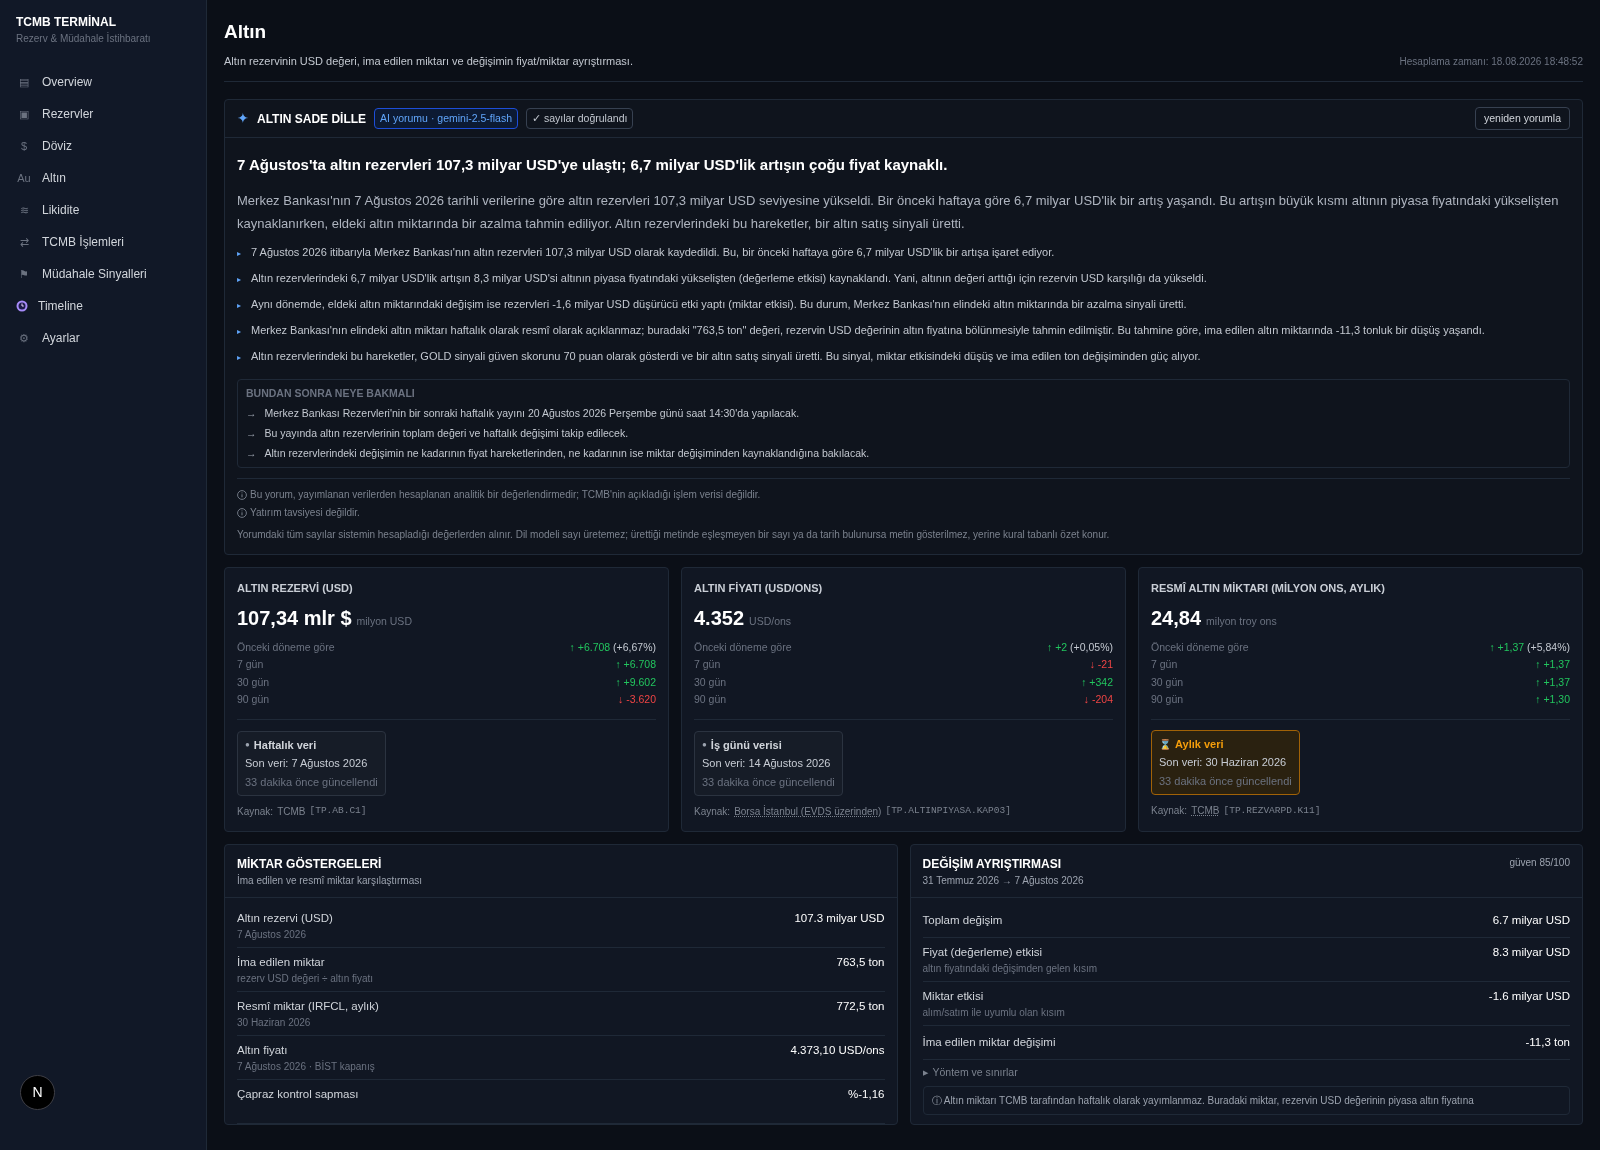  What do you see at coordinates (103, 306) in the screenshot?
I see `sidebar-item: Timeline` at bounding box center [103, 306].